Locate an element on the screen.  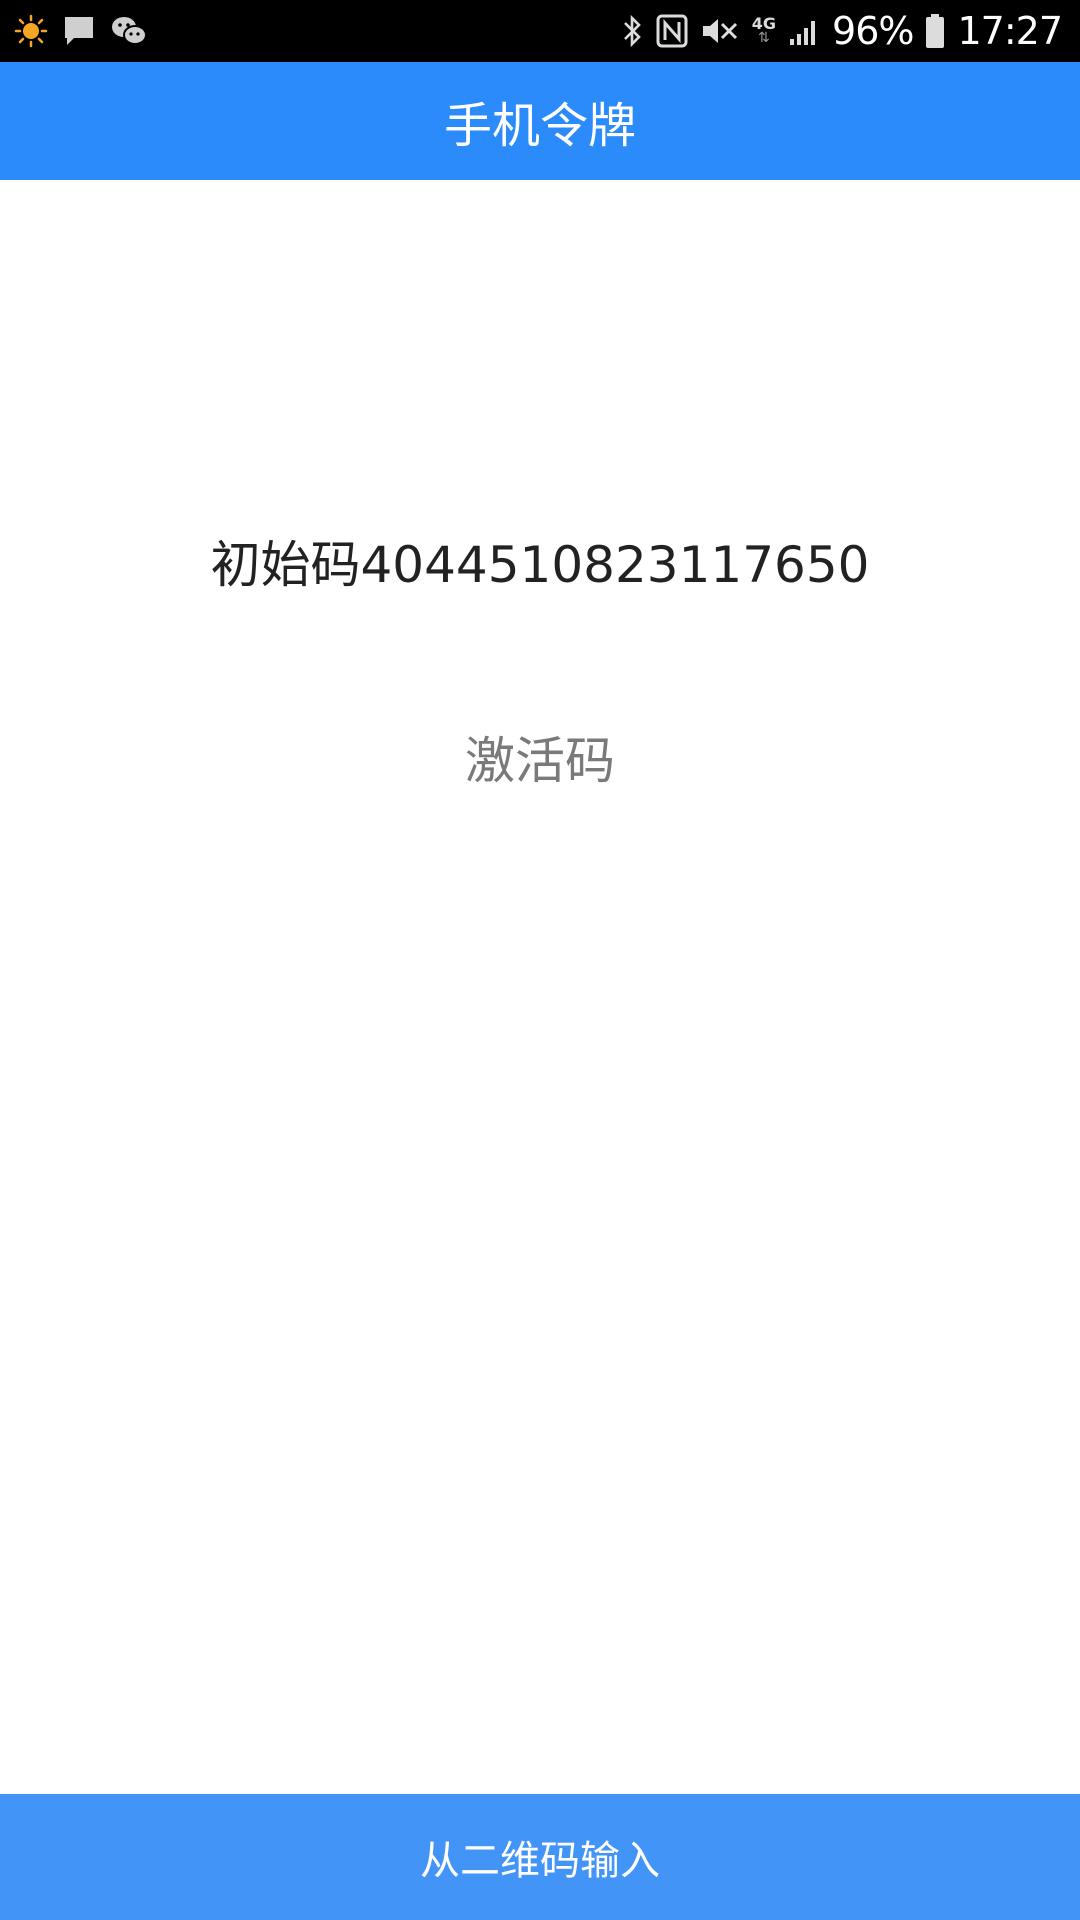
message-icon is located at coordinates (79, 31).